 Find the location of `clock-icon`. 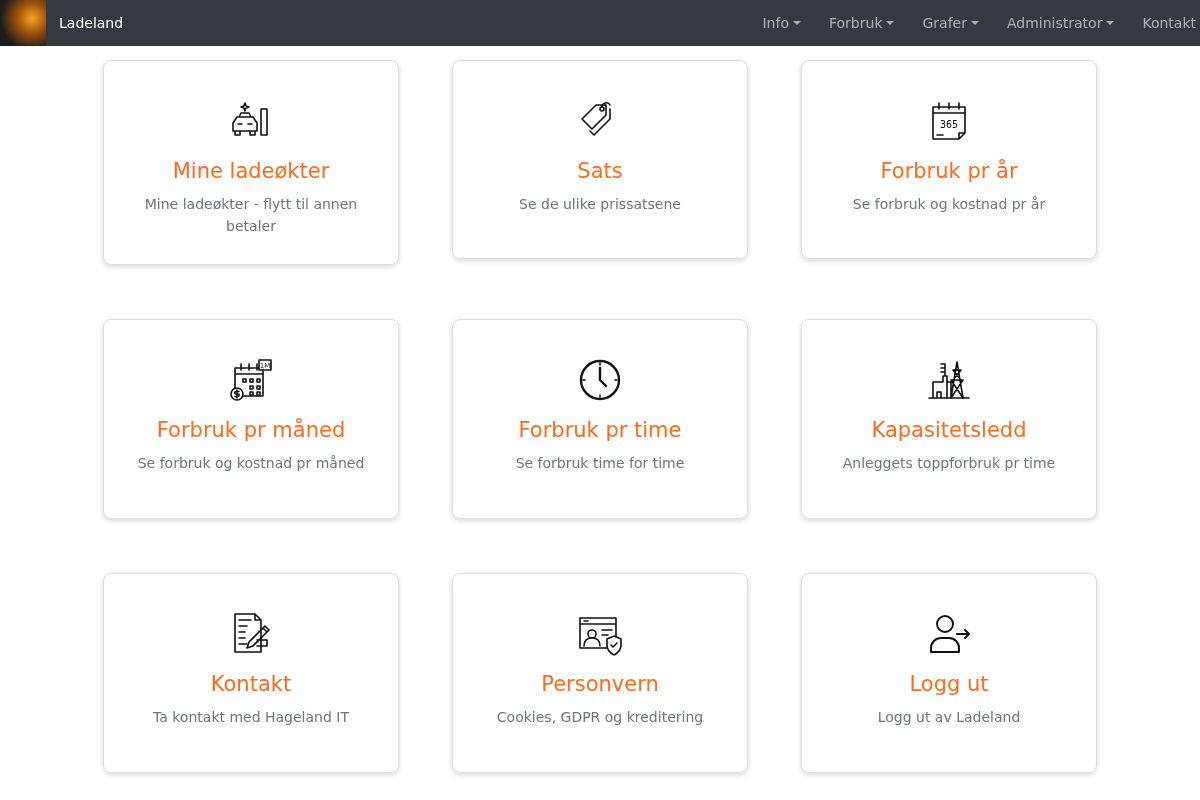

clock-icon is located at coordinates (600, 380).